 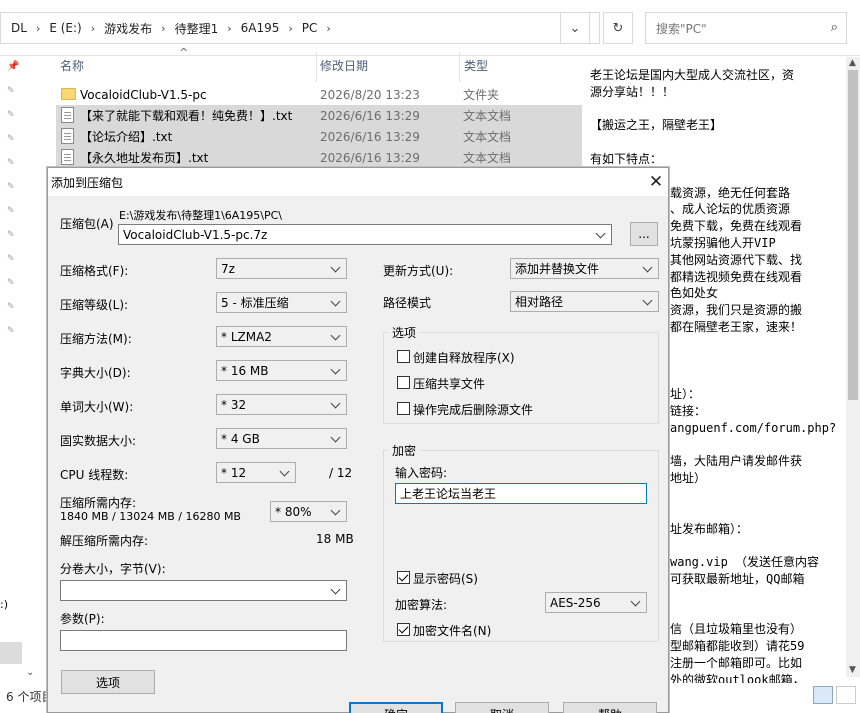 I want to click on breadcrumb-item: PC, so click(x=310, y=28).